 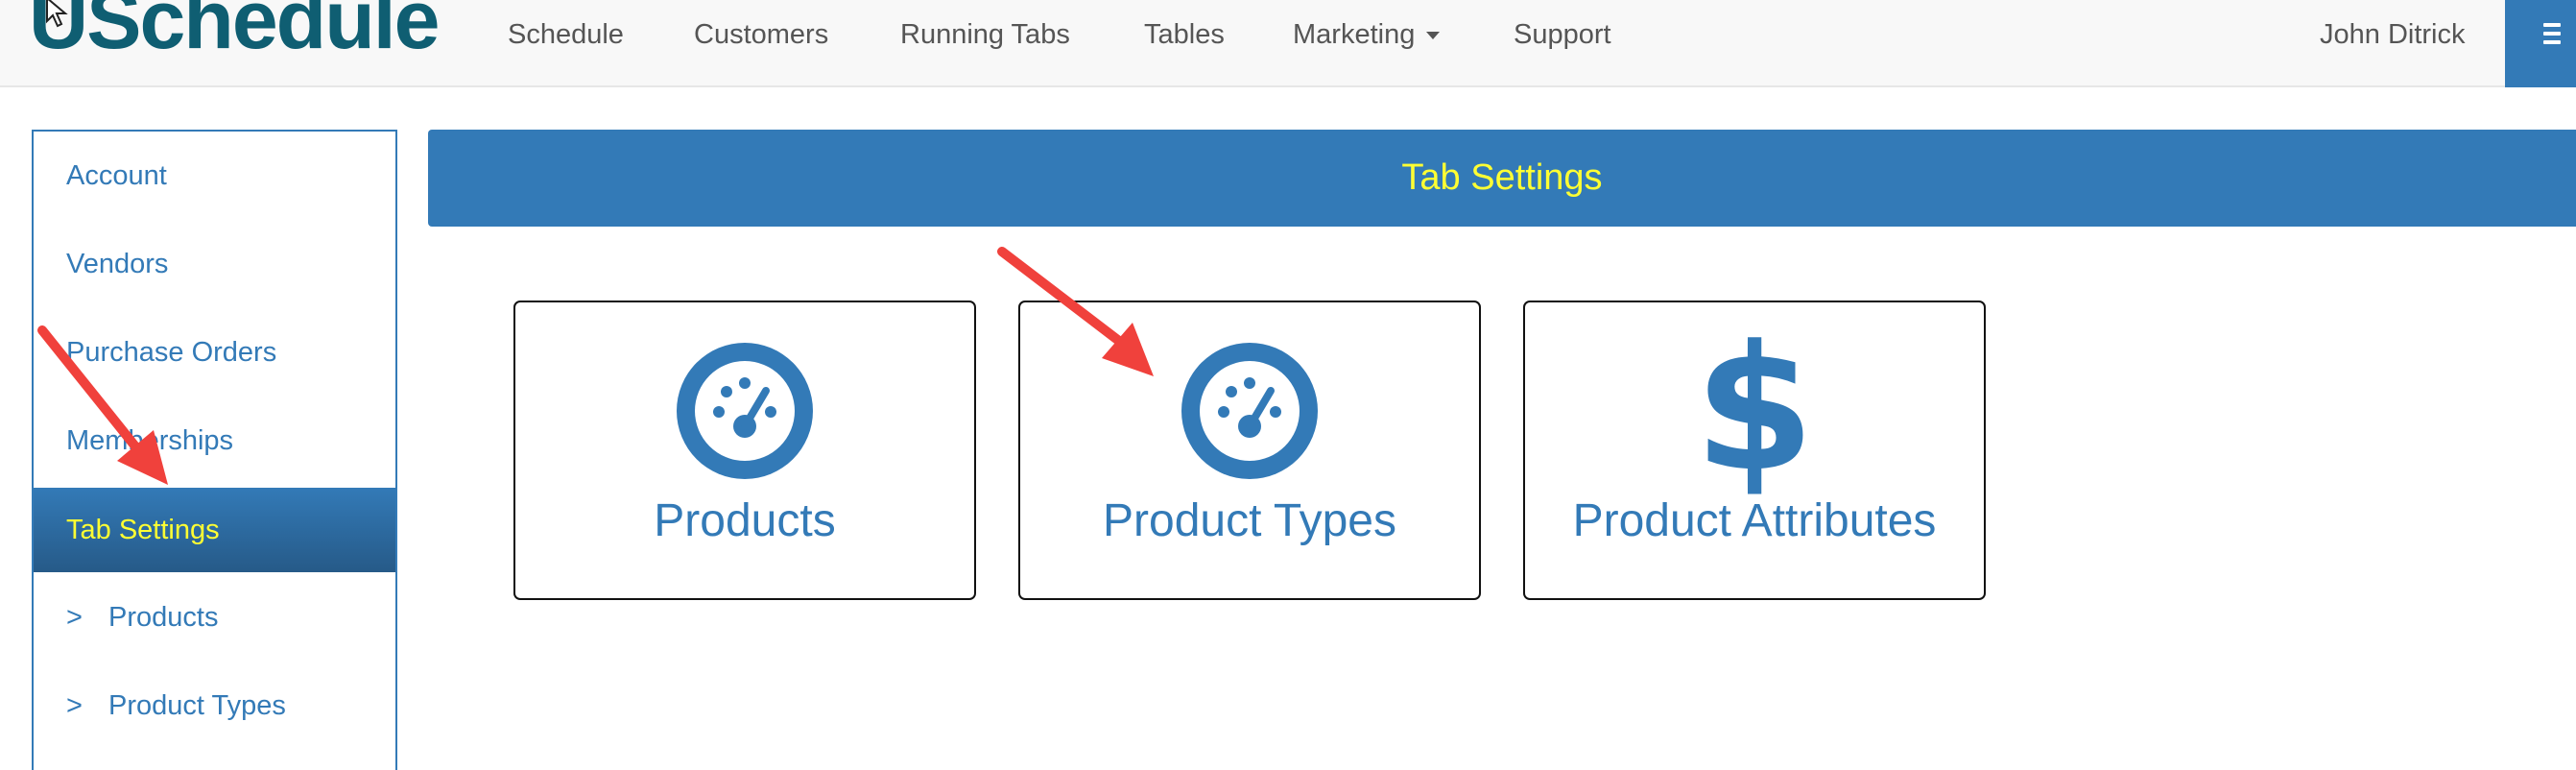 I want to click on caret-down-icon, so click(x=1433, y=36).